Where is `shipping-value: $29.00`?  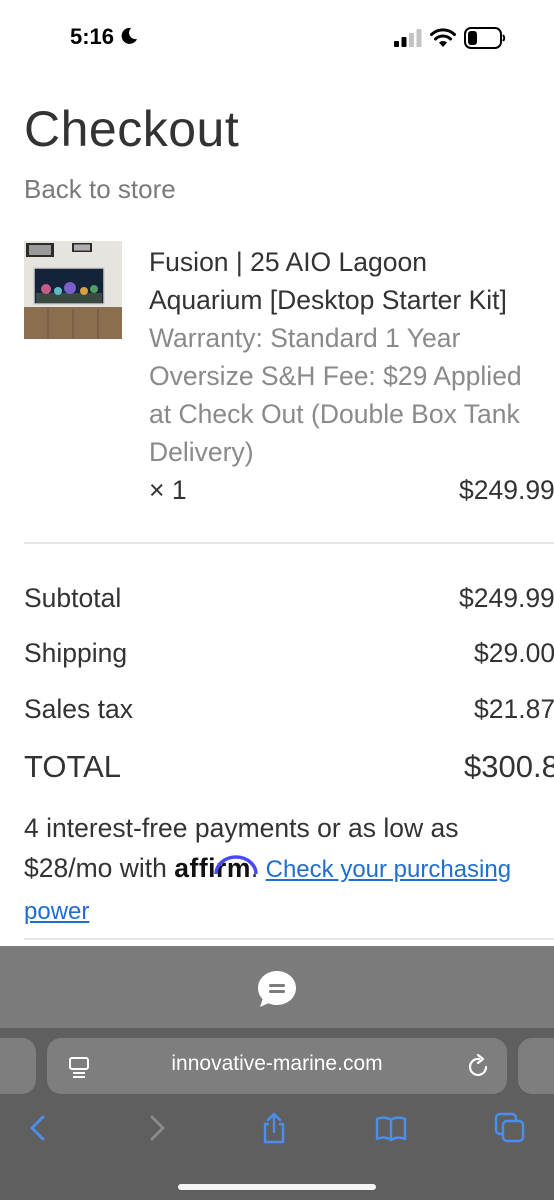 shipping-value: $29.00 is located at coordinates (514, 653).